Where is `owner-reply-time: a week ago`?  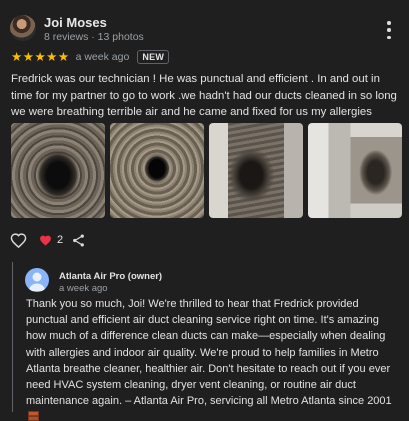 owner-reply-time: a week ago is located at coordinates (83, 288).